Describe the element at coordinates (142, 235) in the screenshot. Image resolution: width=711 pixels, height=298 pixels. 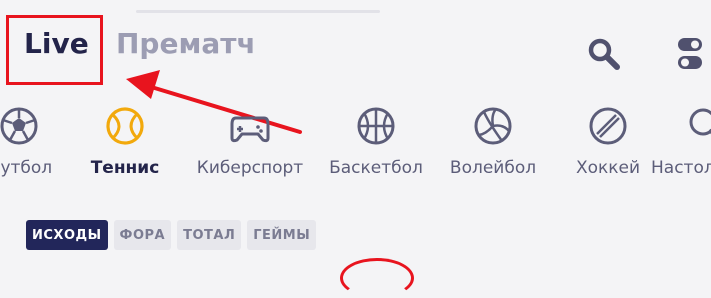
I see `market-tab-handicap: ФОРА` at that location.